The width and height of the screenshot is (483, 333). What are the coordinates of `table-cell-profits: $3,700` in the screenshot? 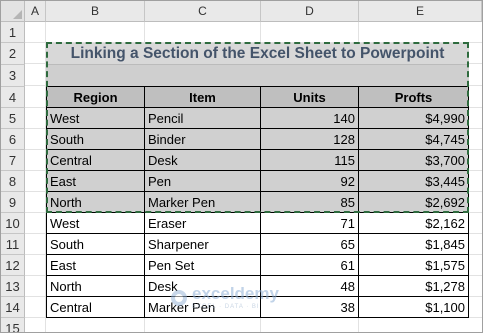 It's located at (414, 160).